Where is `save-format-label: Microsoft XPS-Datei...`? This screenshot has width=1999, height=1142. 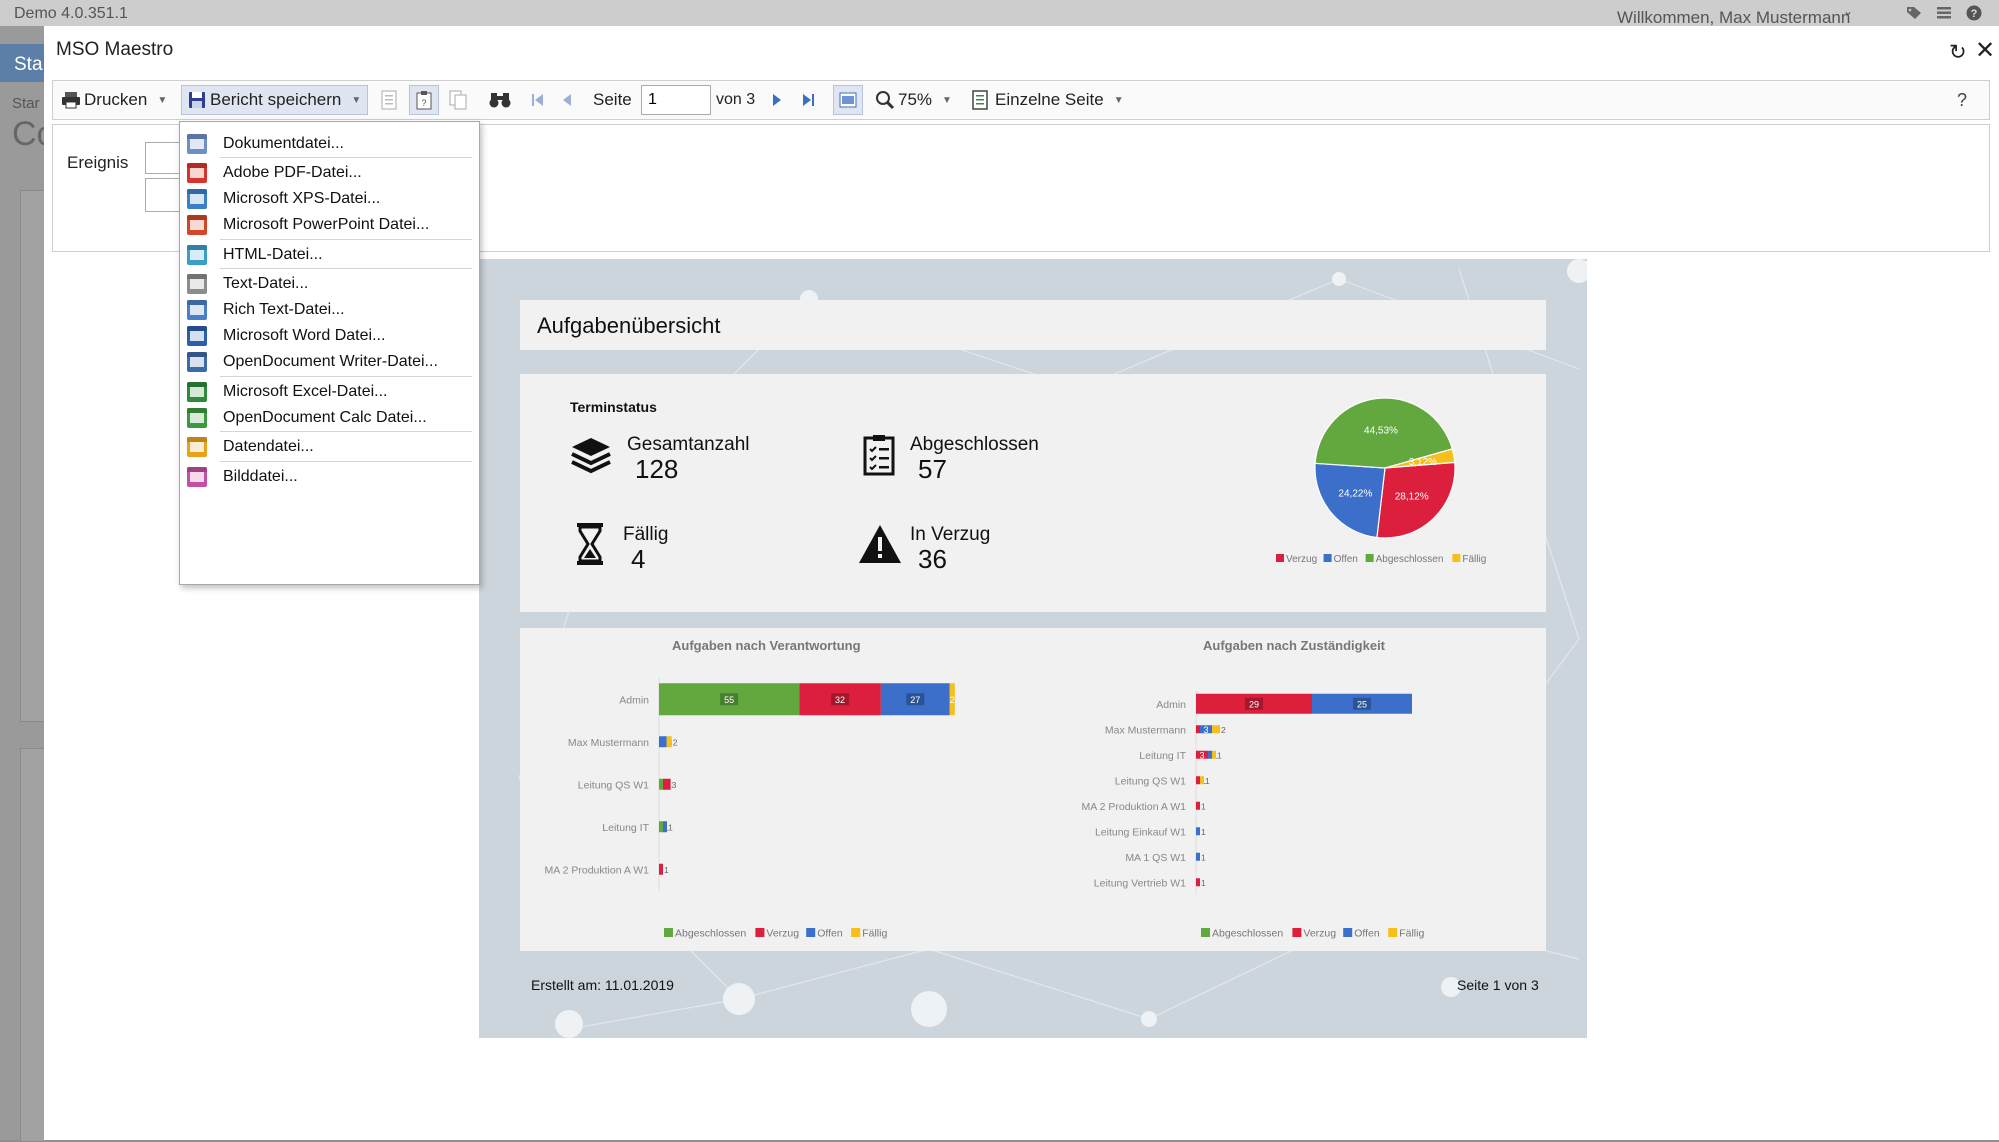 save-format-label: Microsoft XPS-Datei... is located at coordinates (302, 198).